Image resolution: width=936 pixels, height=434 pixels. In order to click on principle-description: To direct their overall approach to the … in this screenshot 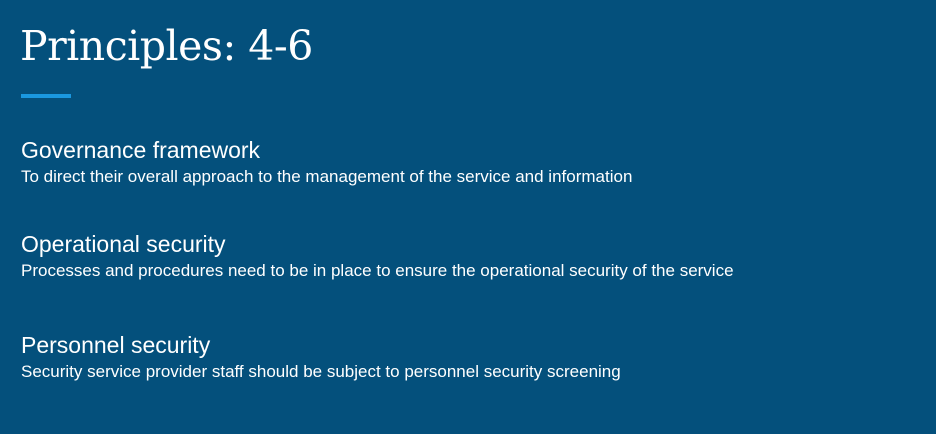, I will do `click(327, 176)`.